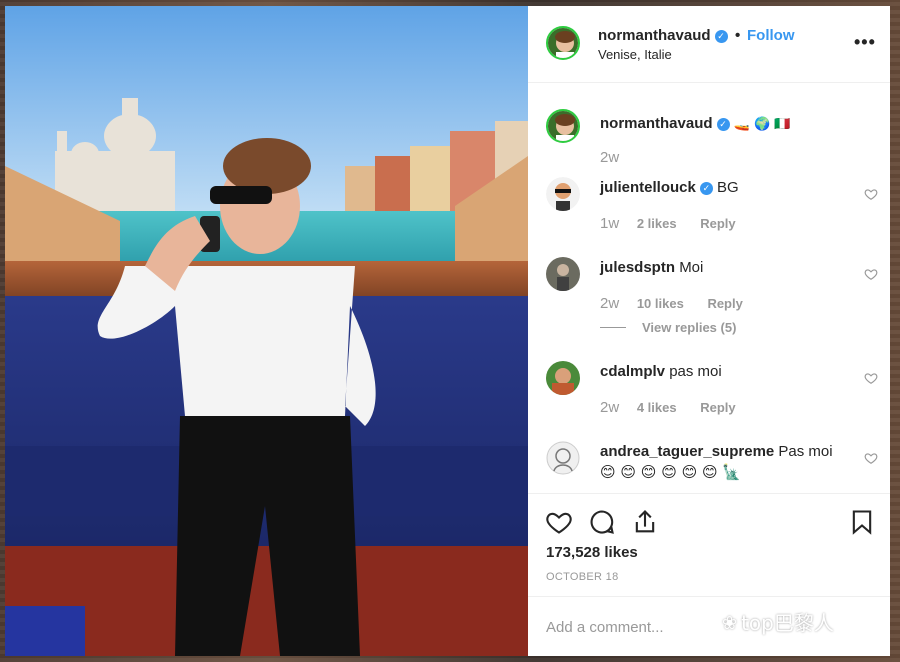 This screenshot has height=662, width=900. What do you see at coordinates (610, 223) in the screenshot?
I see `comment-age: 1w` at bounding box center [610, 223].